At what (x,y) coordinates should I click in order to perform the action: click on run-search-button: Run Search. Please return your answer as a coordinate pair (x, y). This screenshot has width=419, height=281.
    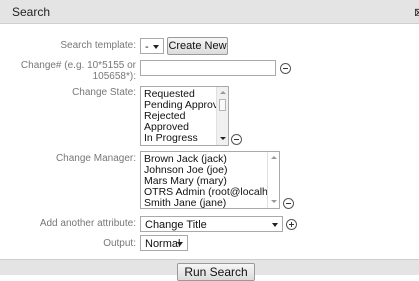
    Looking at the image, I should click on (216, 272).